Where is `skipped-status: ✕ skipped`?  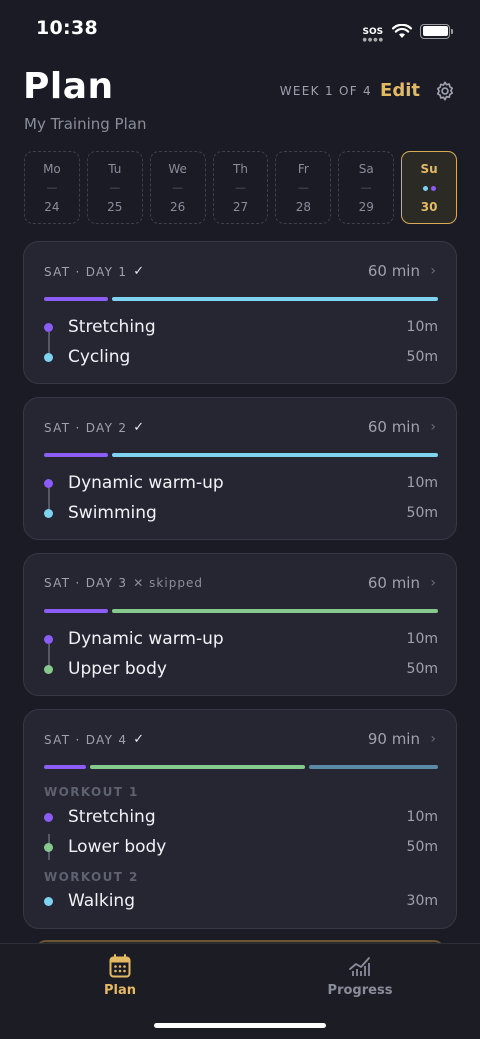 skipped-status: ✕ skipped is located at coordinates (168, 583).